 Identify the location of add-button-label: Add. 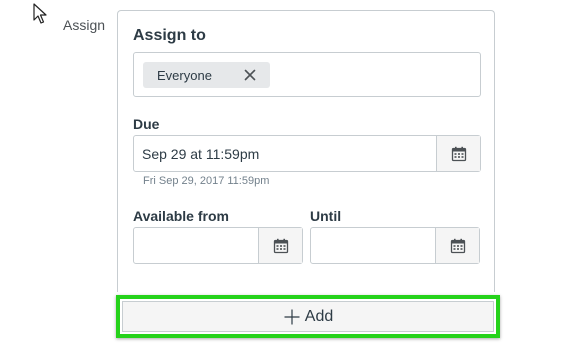
(319, 316).